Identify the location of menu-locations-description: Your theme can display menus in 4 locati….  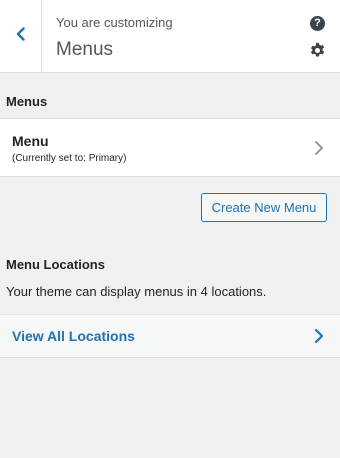
(136, 291).